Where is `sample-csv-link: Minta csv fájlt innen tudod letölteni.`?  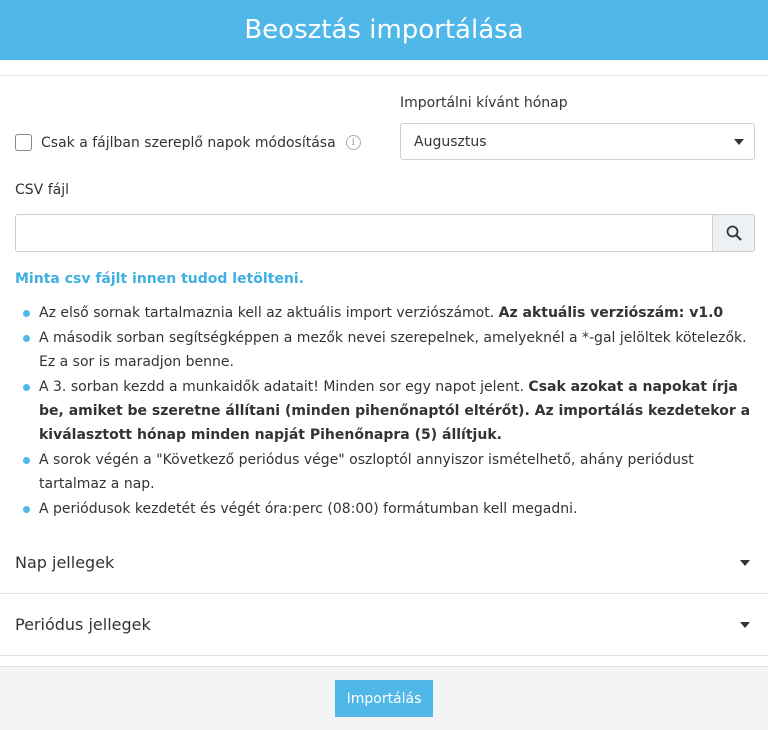 sample-csv-link: Minta csv fájlt innen tudod letölteni. is located at coordinates (391, 281).